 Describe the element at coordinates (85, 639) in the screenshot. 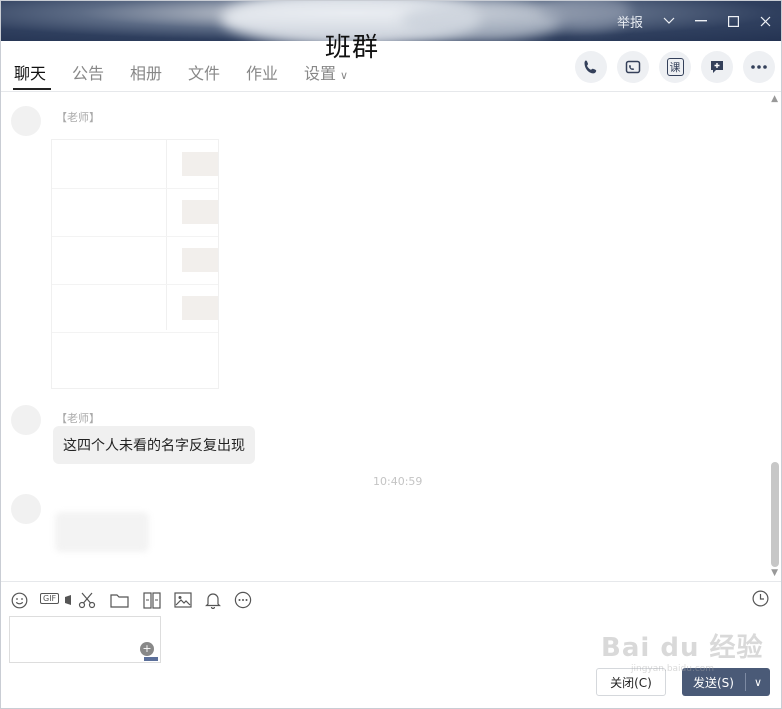

I see `attached-image-preview: +` at that location.